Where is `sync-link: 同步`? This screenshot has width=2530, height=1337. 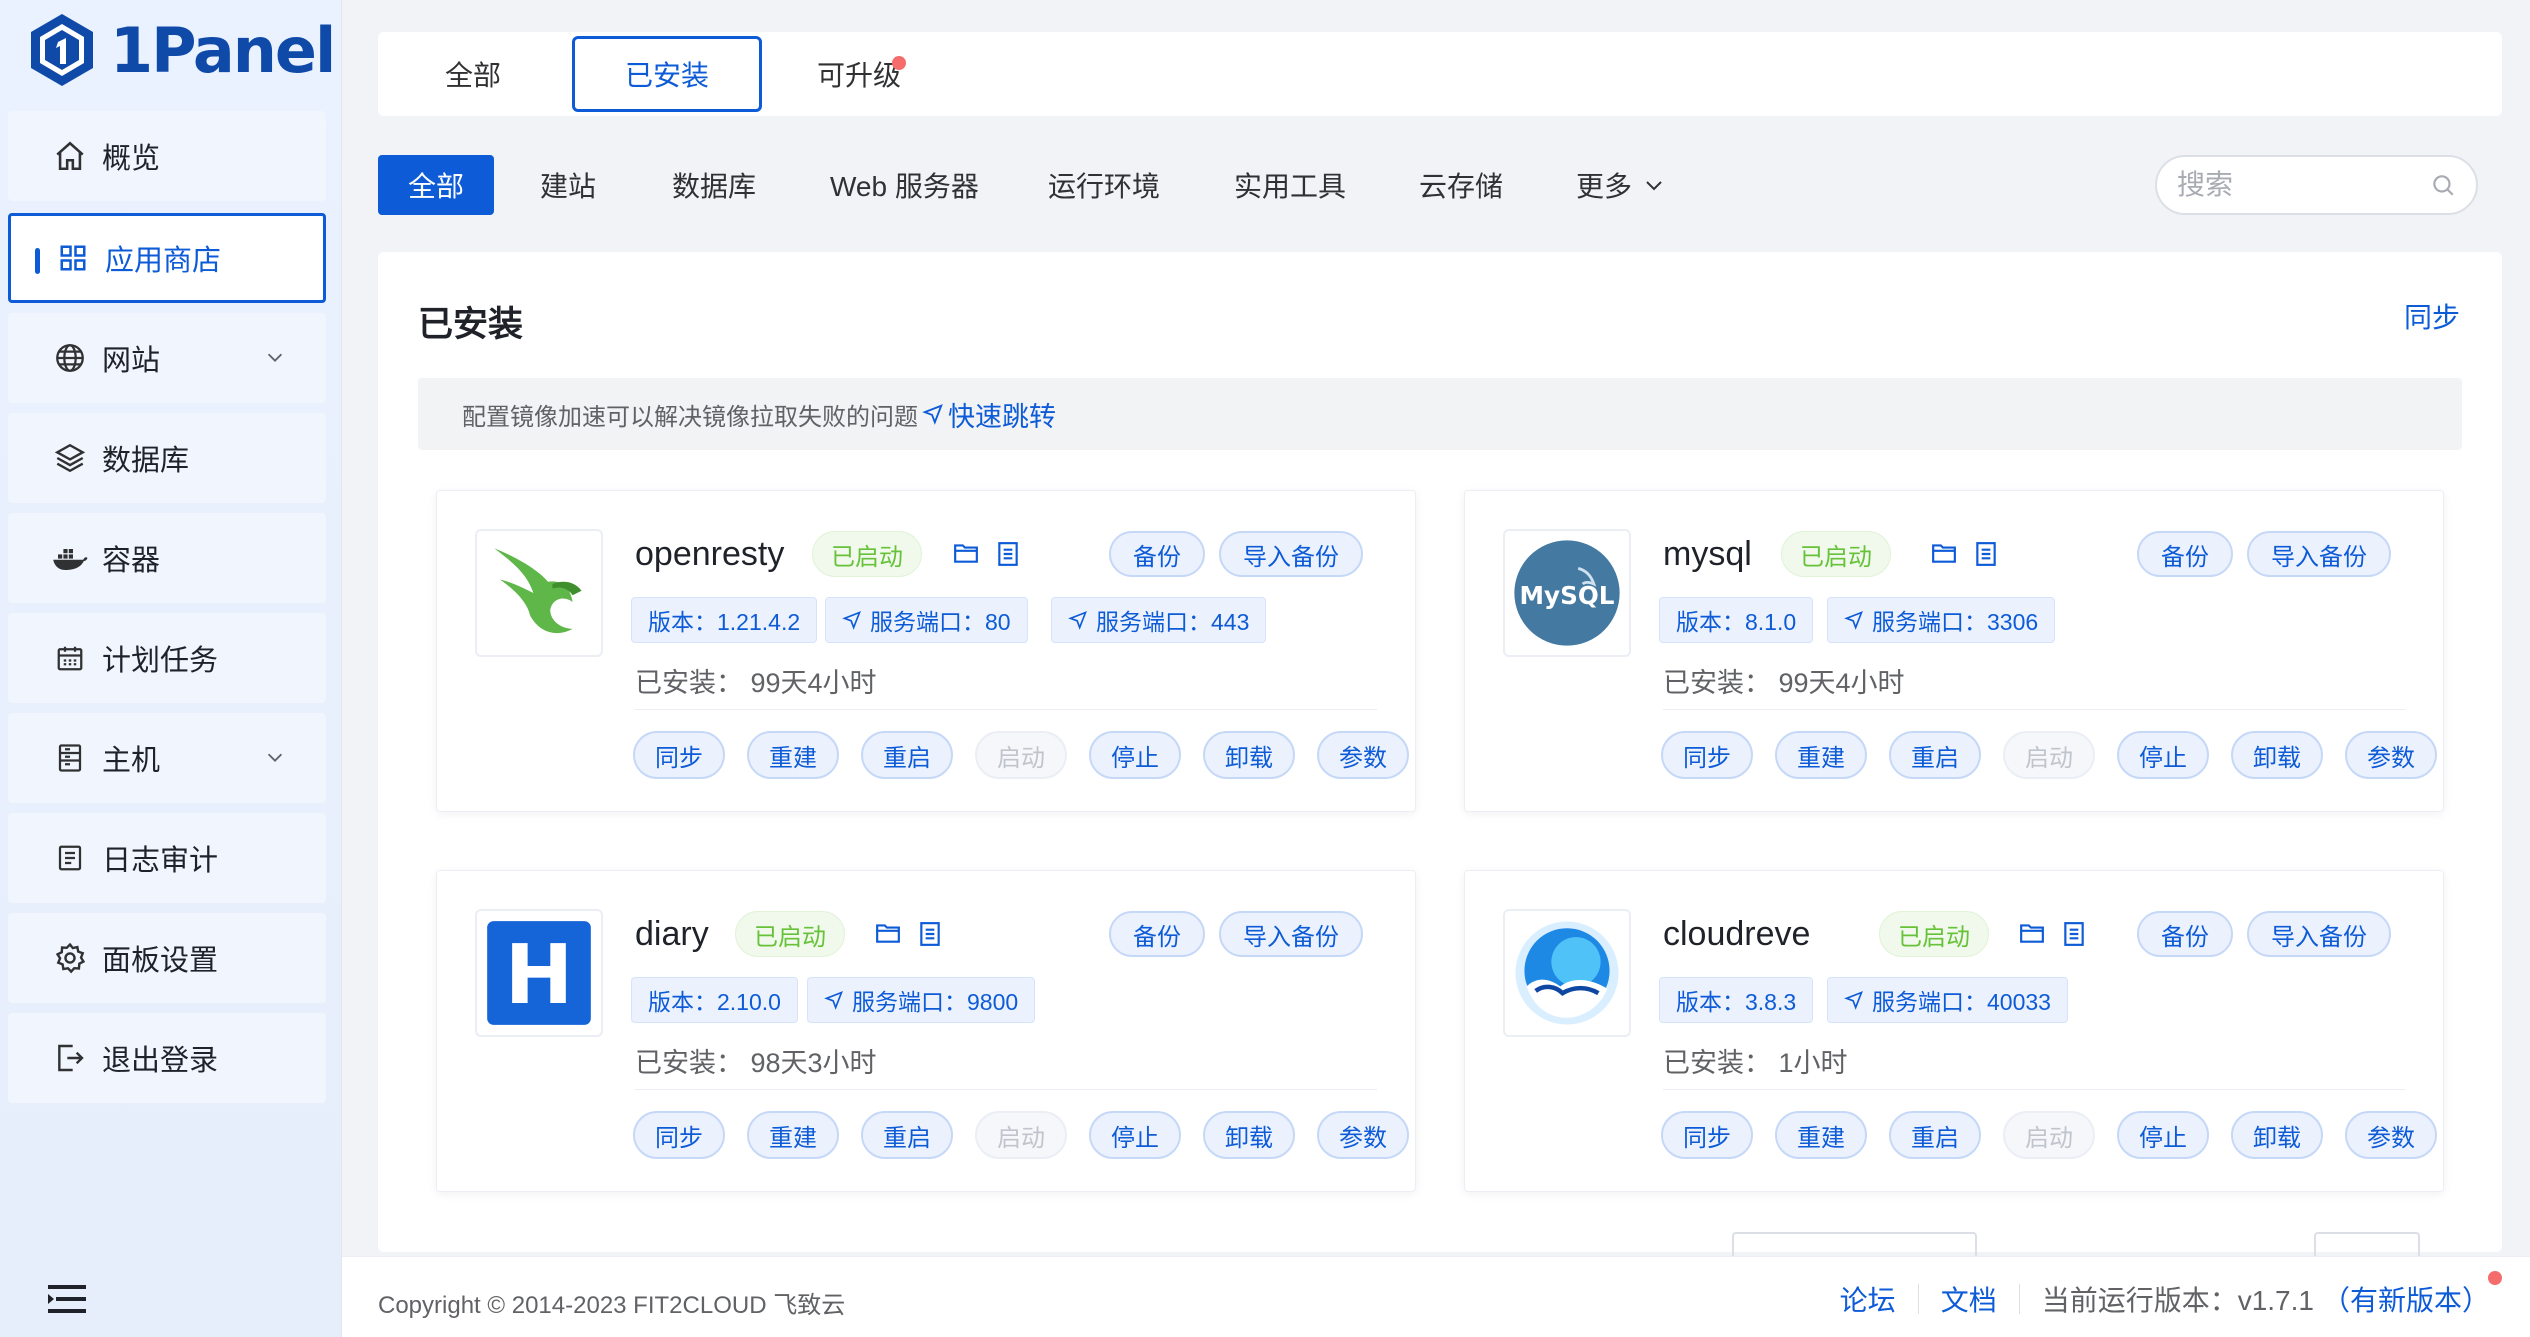 sync-link: 同步 is located at coordinates (2432, 316).